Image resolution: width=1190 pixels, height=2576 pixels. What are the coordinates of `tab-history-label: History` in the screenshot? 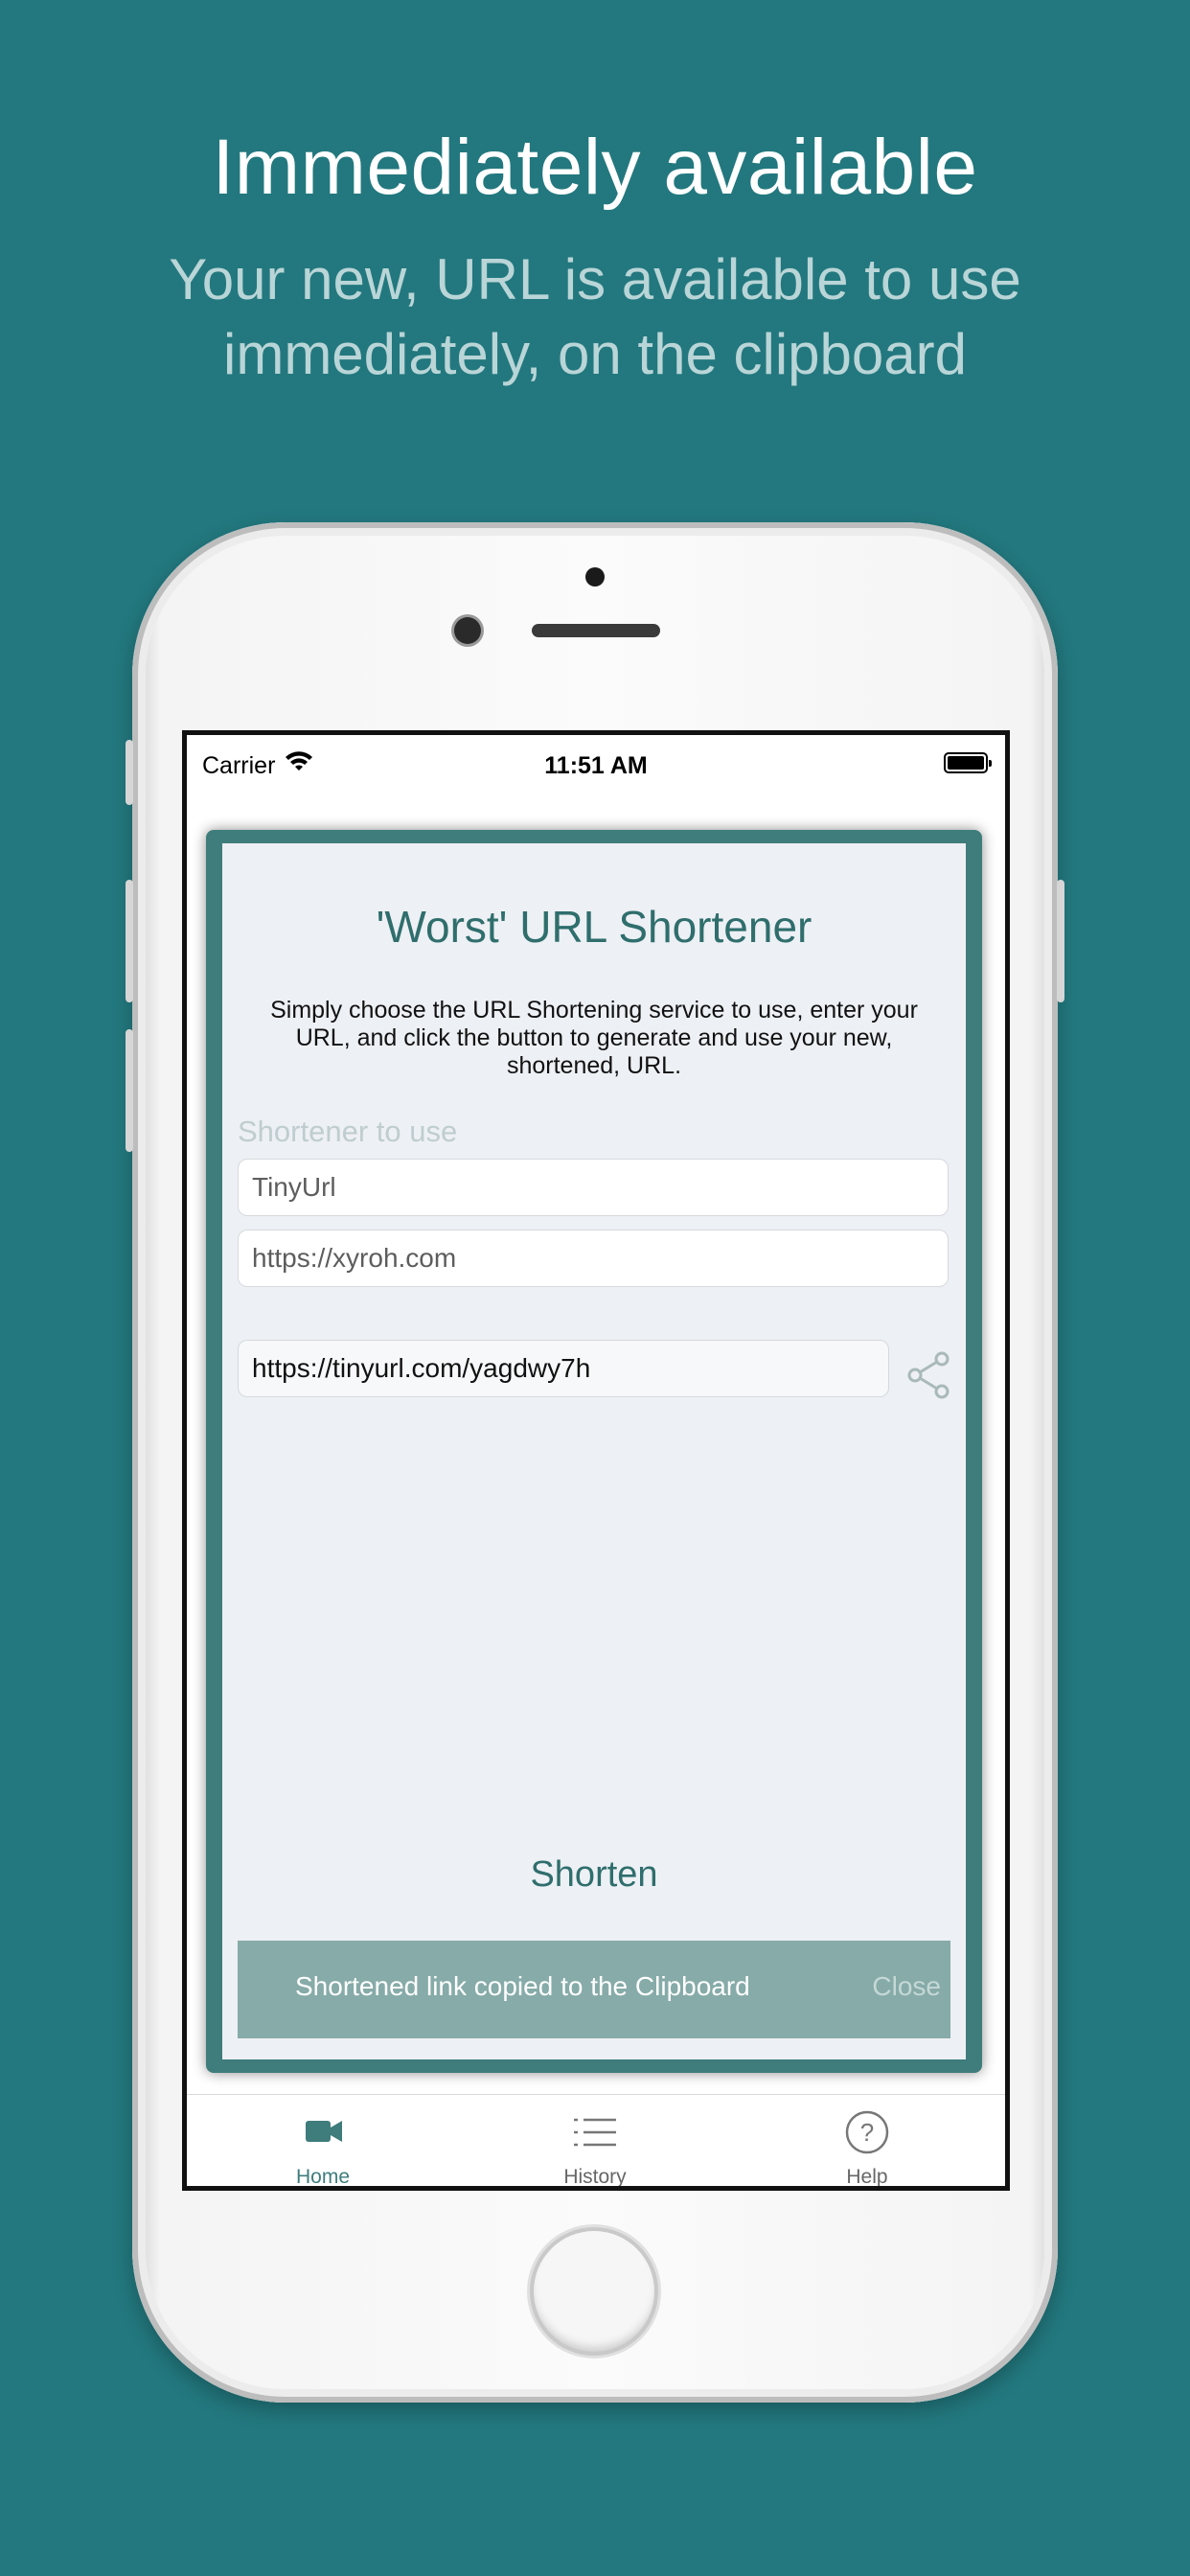 It's located at (595, 2177).